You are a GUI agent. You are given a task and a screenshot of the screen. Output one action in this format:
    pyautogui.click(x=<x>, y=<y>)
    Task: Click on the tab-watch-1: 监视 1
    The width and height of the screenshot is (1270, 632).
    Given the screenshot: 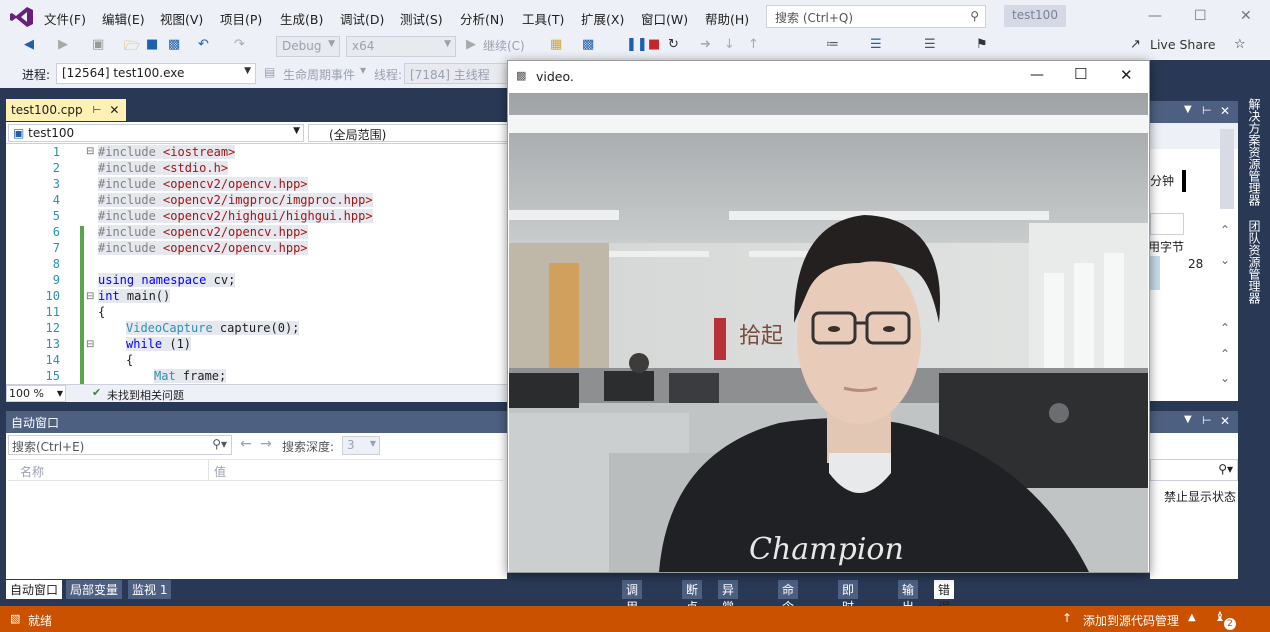 What is the action you would take?
    pyautogui.click(x=150, y=589)
    